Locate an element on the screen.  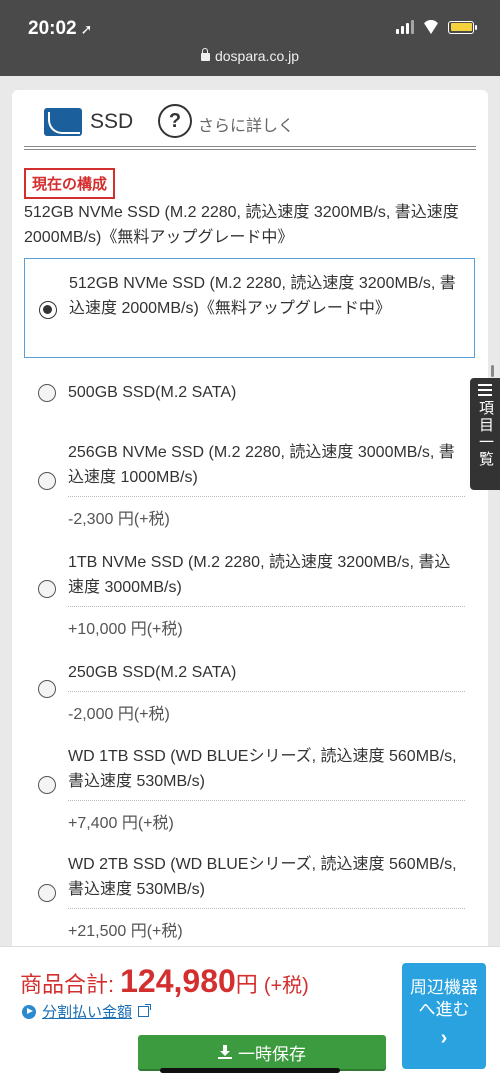
battery-icon is located at coordinates (462, 27).